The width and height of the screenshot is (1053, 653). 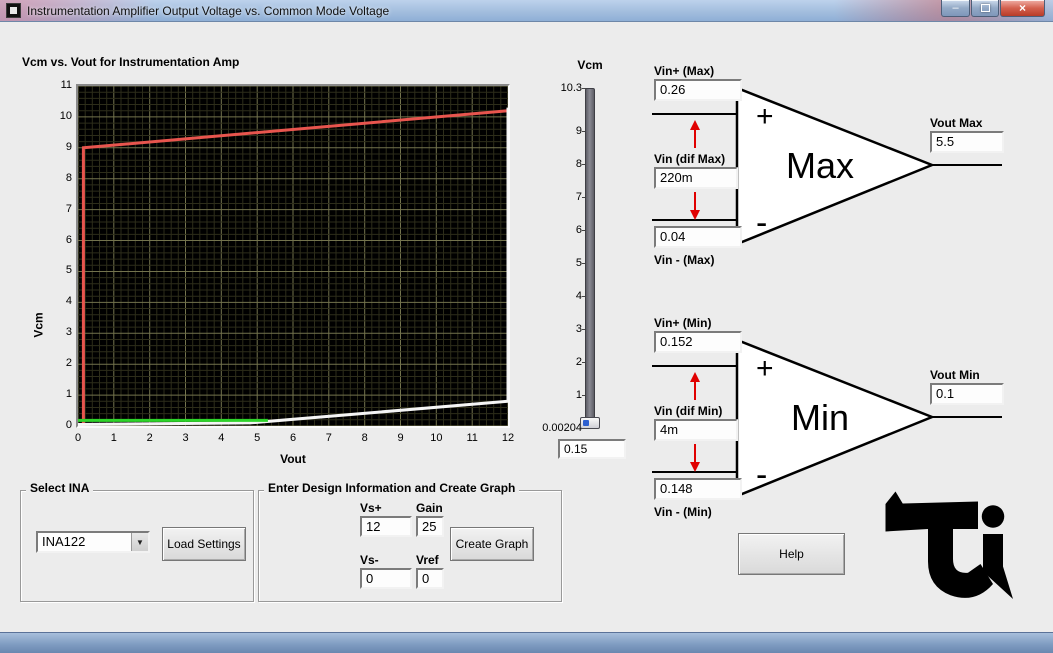 I want to click on slider-thumb, so click(x=590, y=423).